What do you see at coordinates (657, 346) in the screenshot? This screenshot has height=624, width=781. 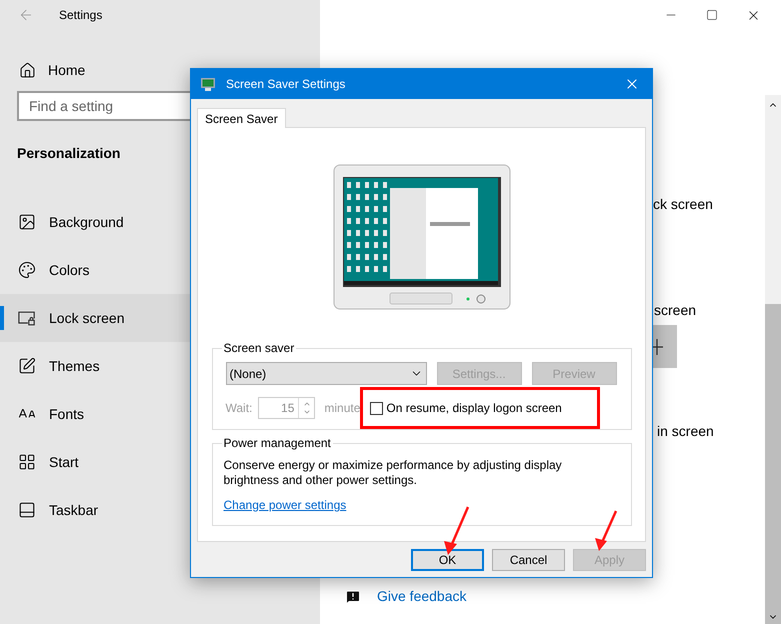 I see `plus-icon` at bounding box center [657, 346].